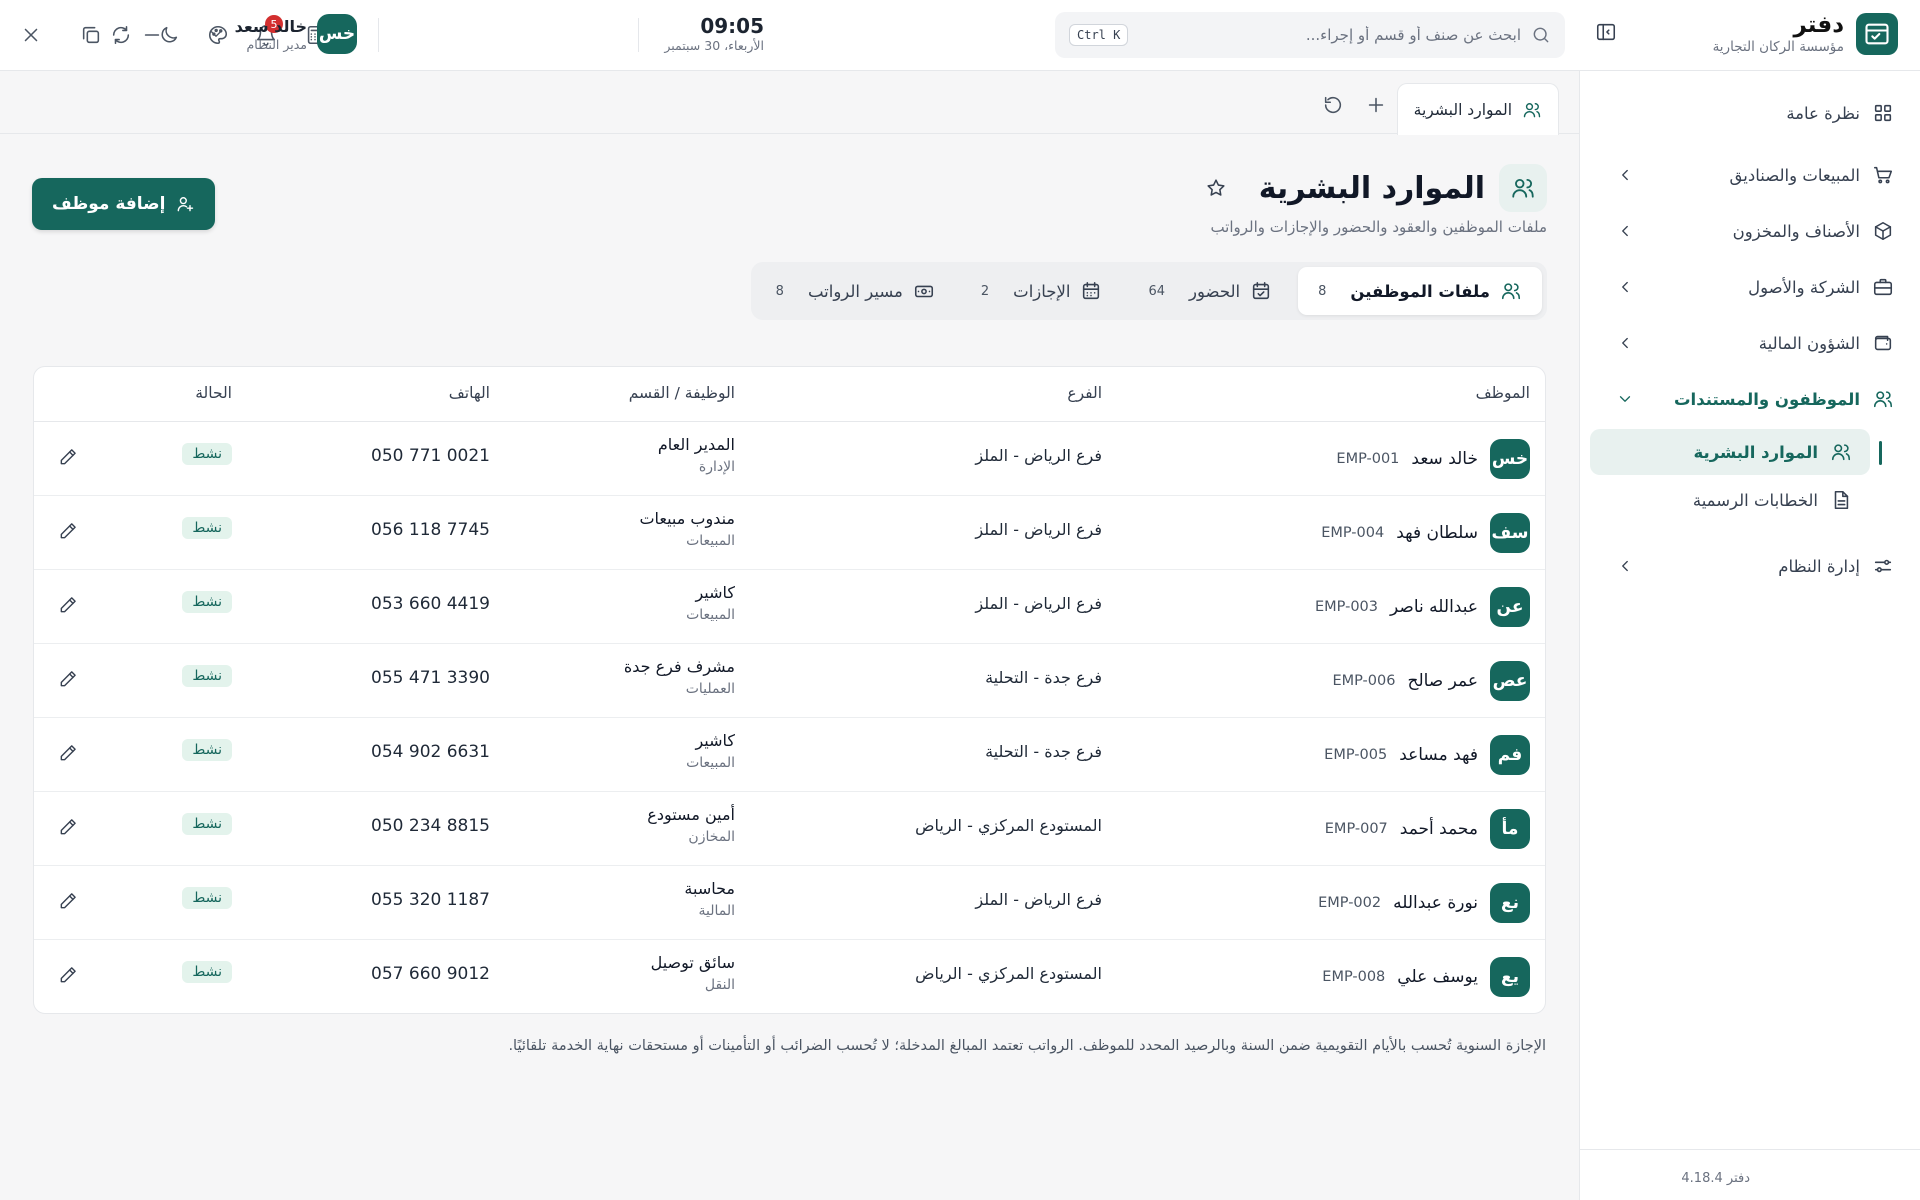  Describe the element at coordinates (1841, 500) in the screenshot. I see `document-icon` at that location.